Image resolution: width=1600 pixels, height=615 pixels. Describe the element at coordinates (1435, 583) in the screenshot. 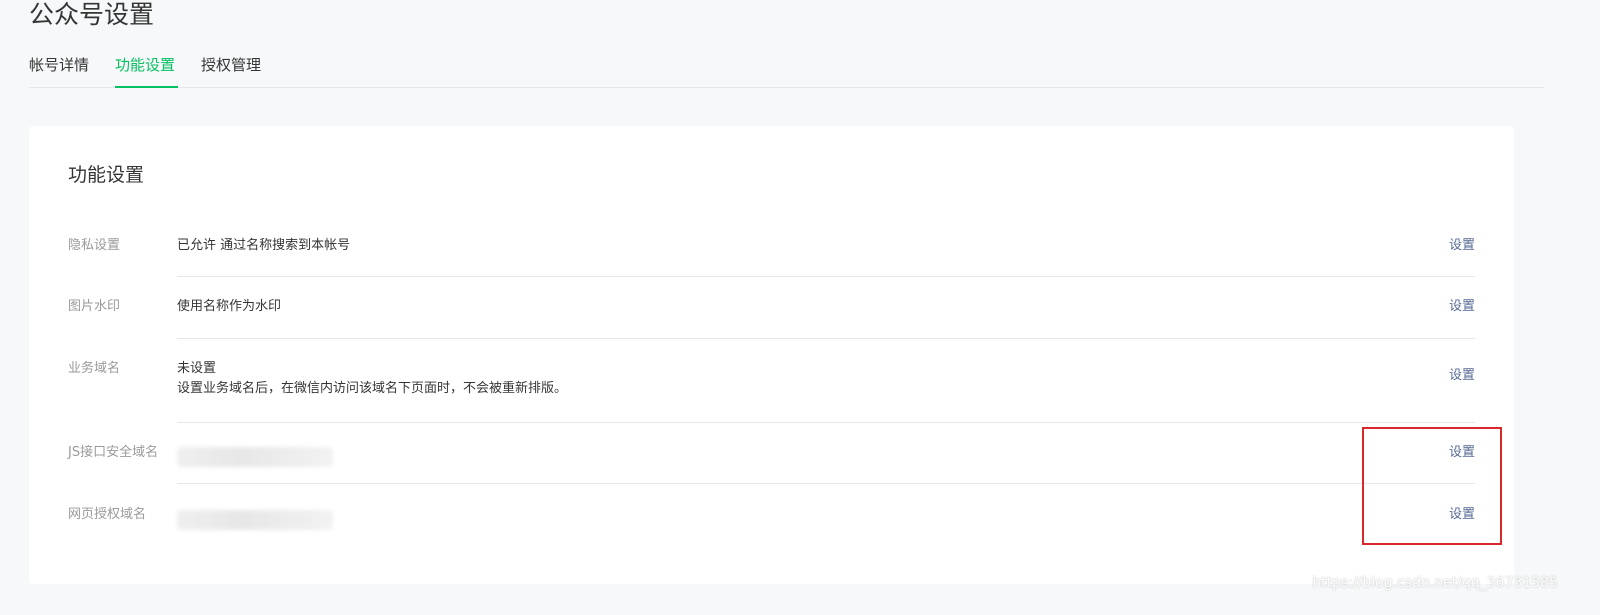

I see `watermark-text: https://blog.csdn.net/qq_36731585` at that location.